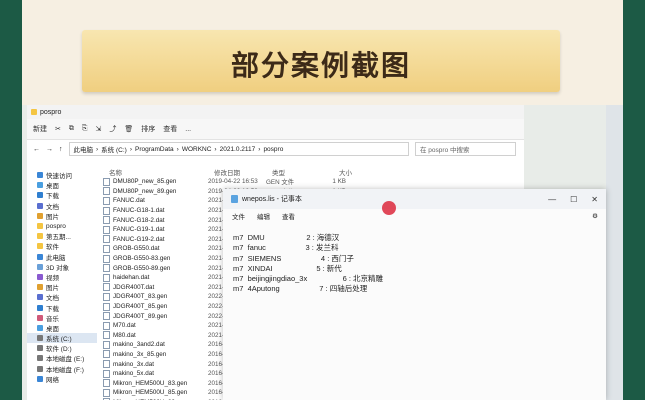  I want to click on back-arrow-icon: ←, so click(36, 149).